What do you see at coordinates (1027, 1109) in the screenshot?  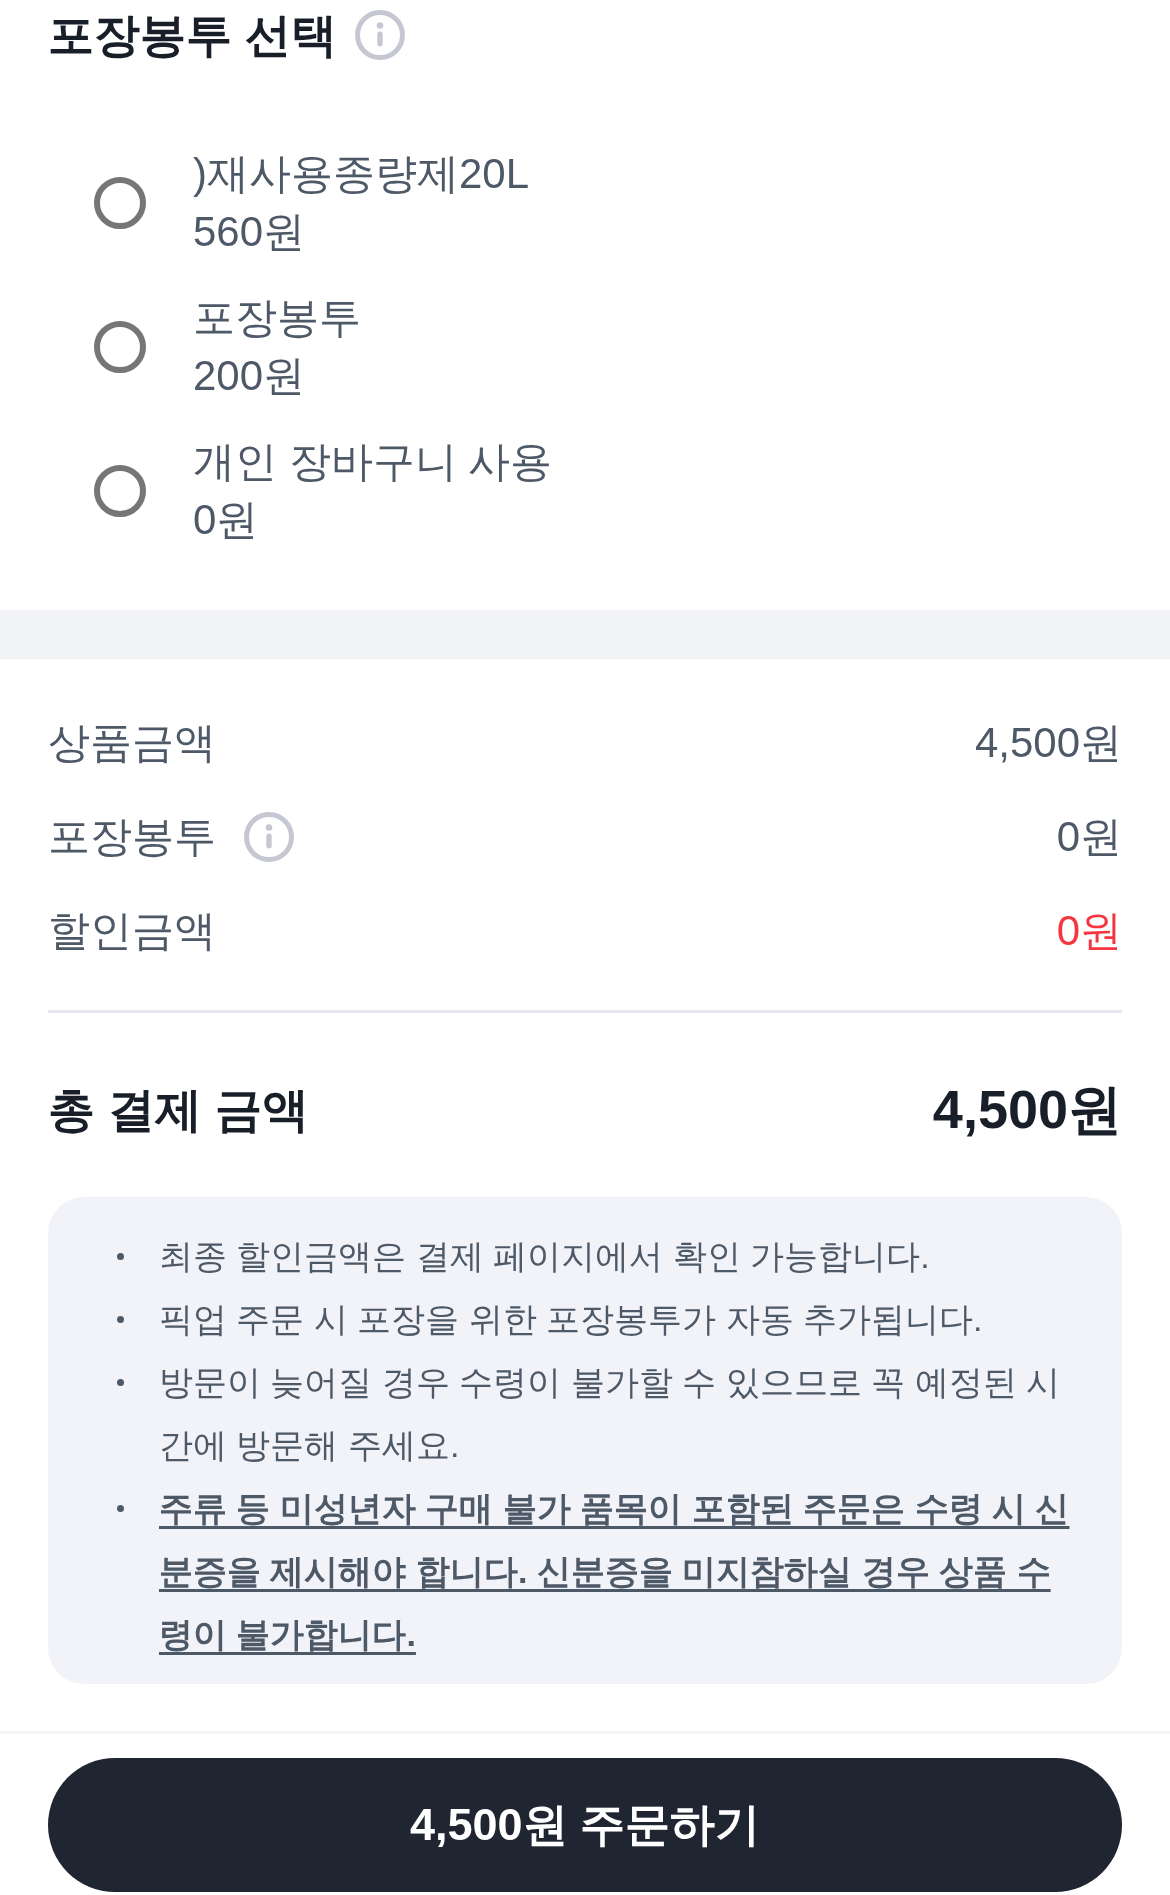 I see `total-amount: 4,500원` at bounding box center [1027, 1109].